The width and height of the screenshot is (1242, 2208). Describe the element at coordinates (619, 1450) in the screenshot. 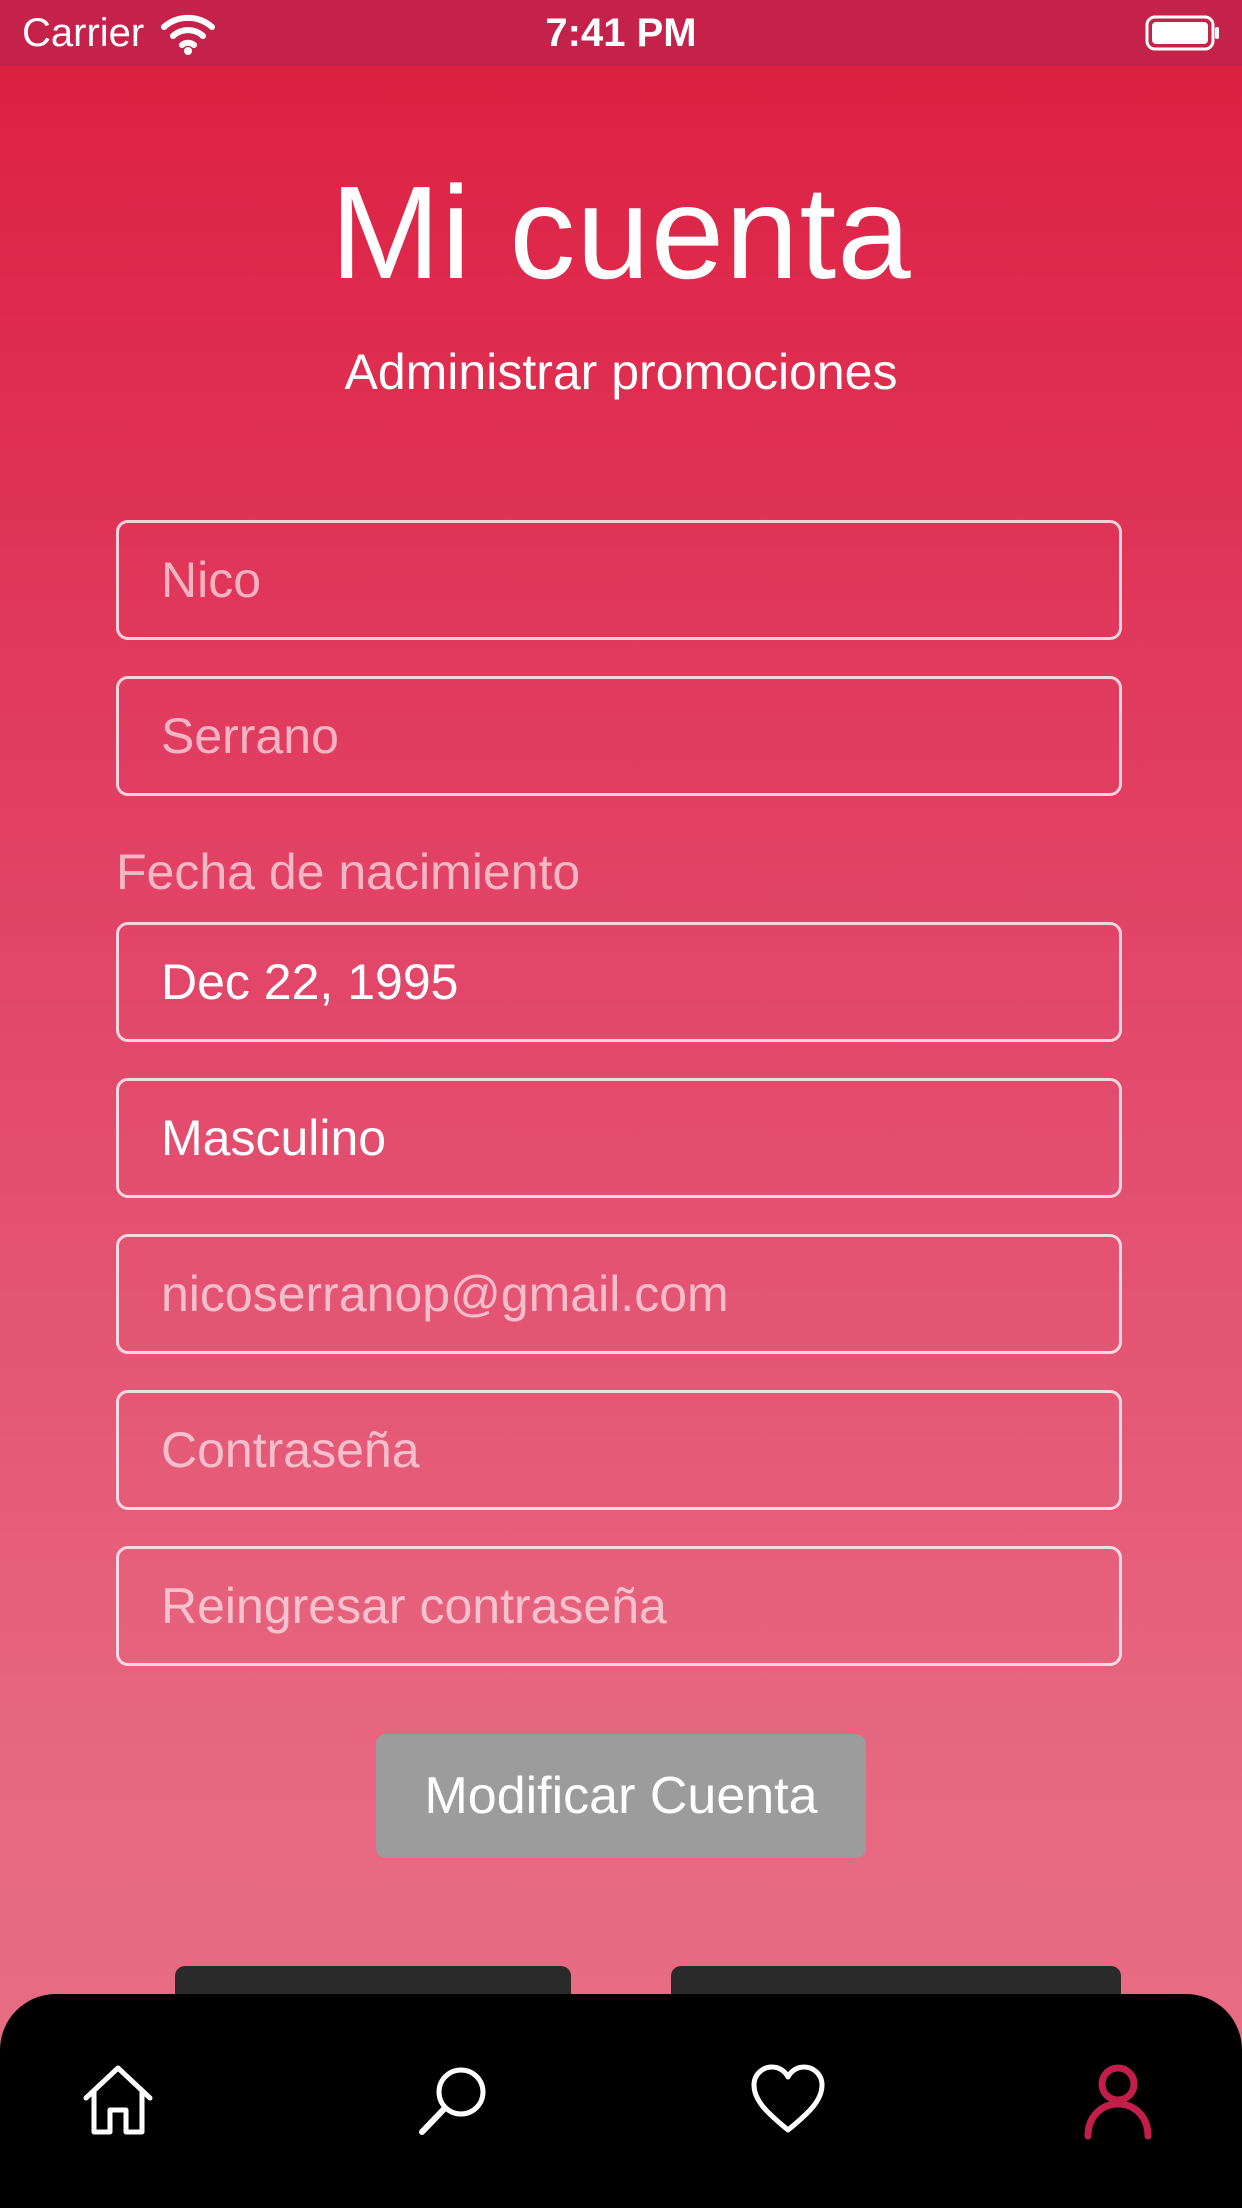

I see `password-field: Contraseña` at that location.